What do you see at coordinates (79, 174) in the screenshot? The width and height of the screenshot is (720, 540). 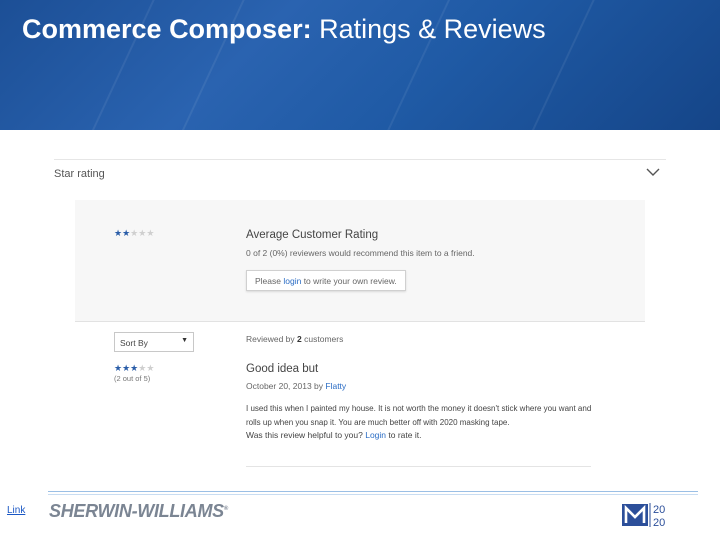 I see `section-title: Star rating` at bounding box center [79, 174].